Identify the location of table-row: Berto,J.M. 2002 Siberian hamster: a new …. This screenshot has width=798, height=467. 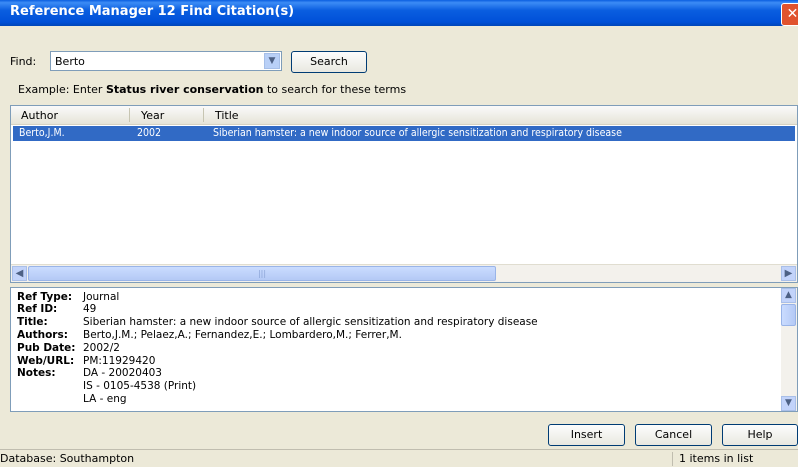
(404, 133).